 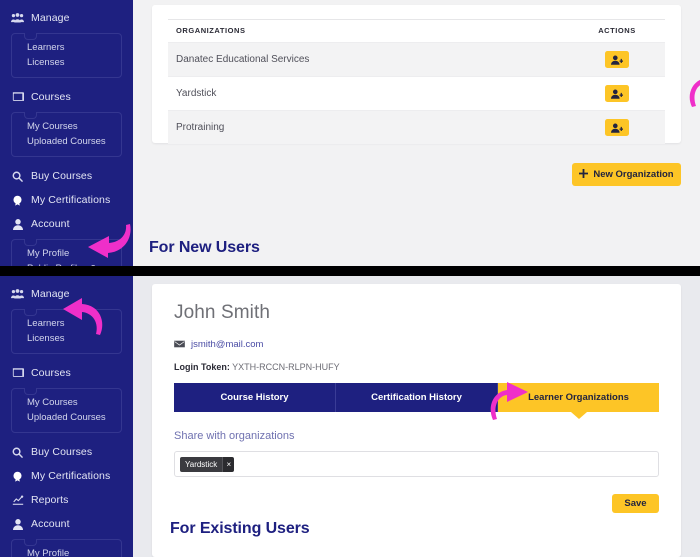 I want to click on sidebar-item-my-certifications-label: My Certifications, so click(x=71, y=476).